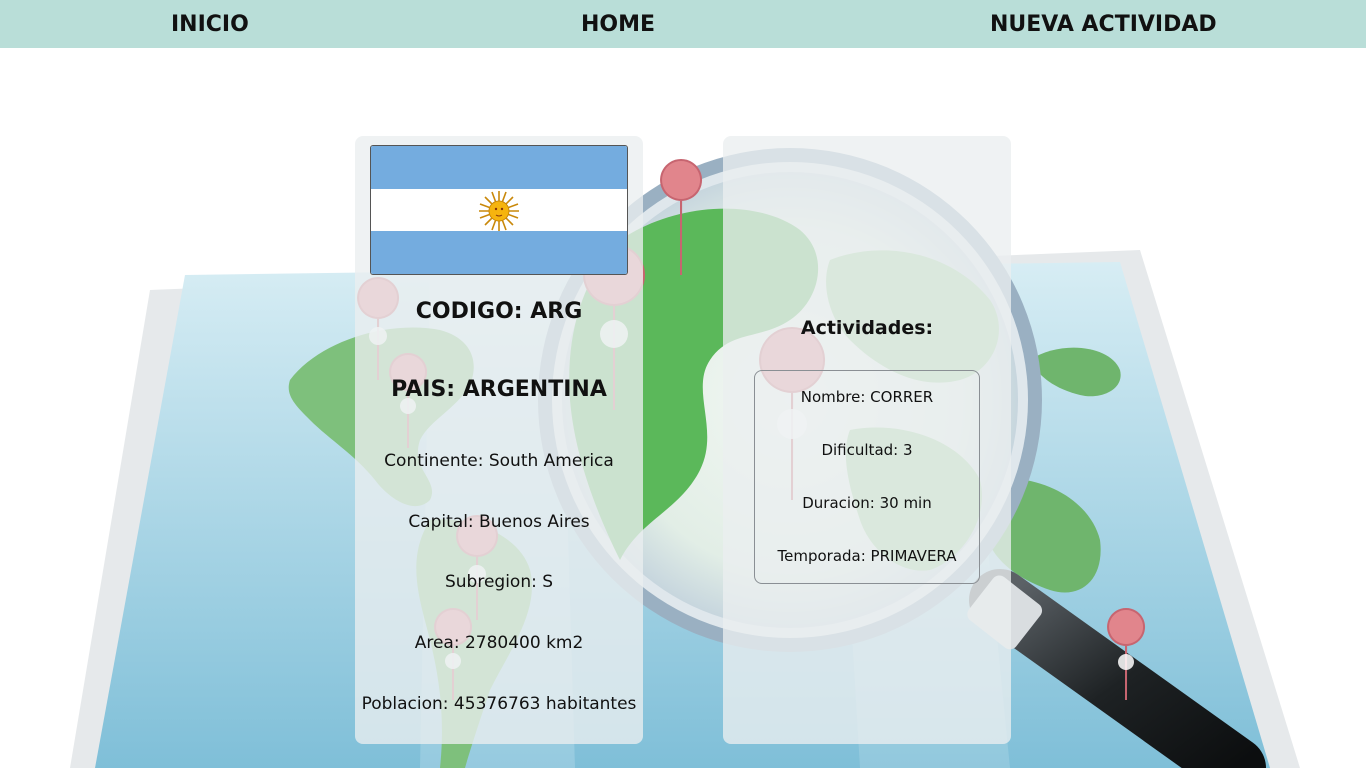 The height and width of the screenshot is (768, 1366). Describe the element at coordinates (499, 704) in the screenshot. I see `country-population: Poblacion: 45376763 habitantes` at that location.